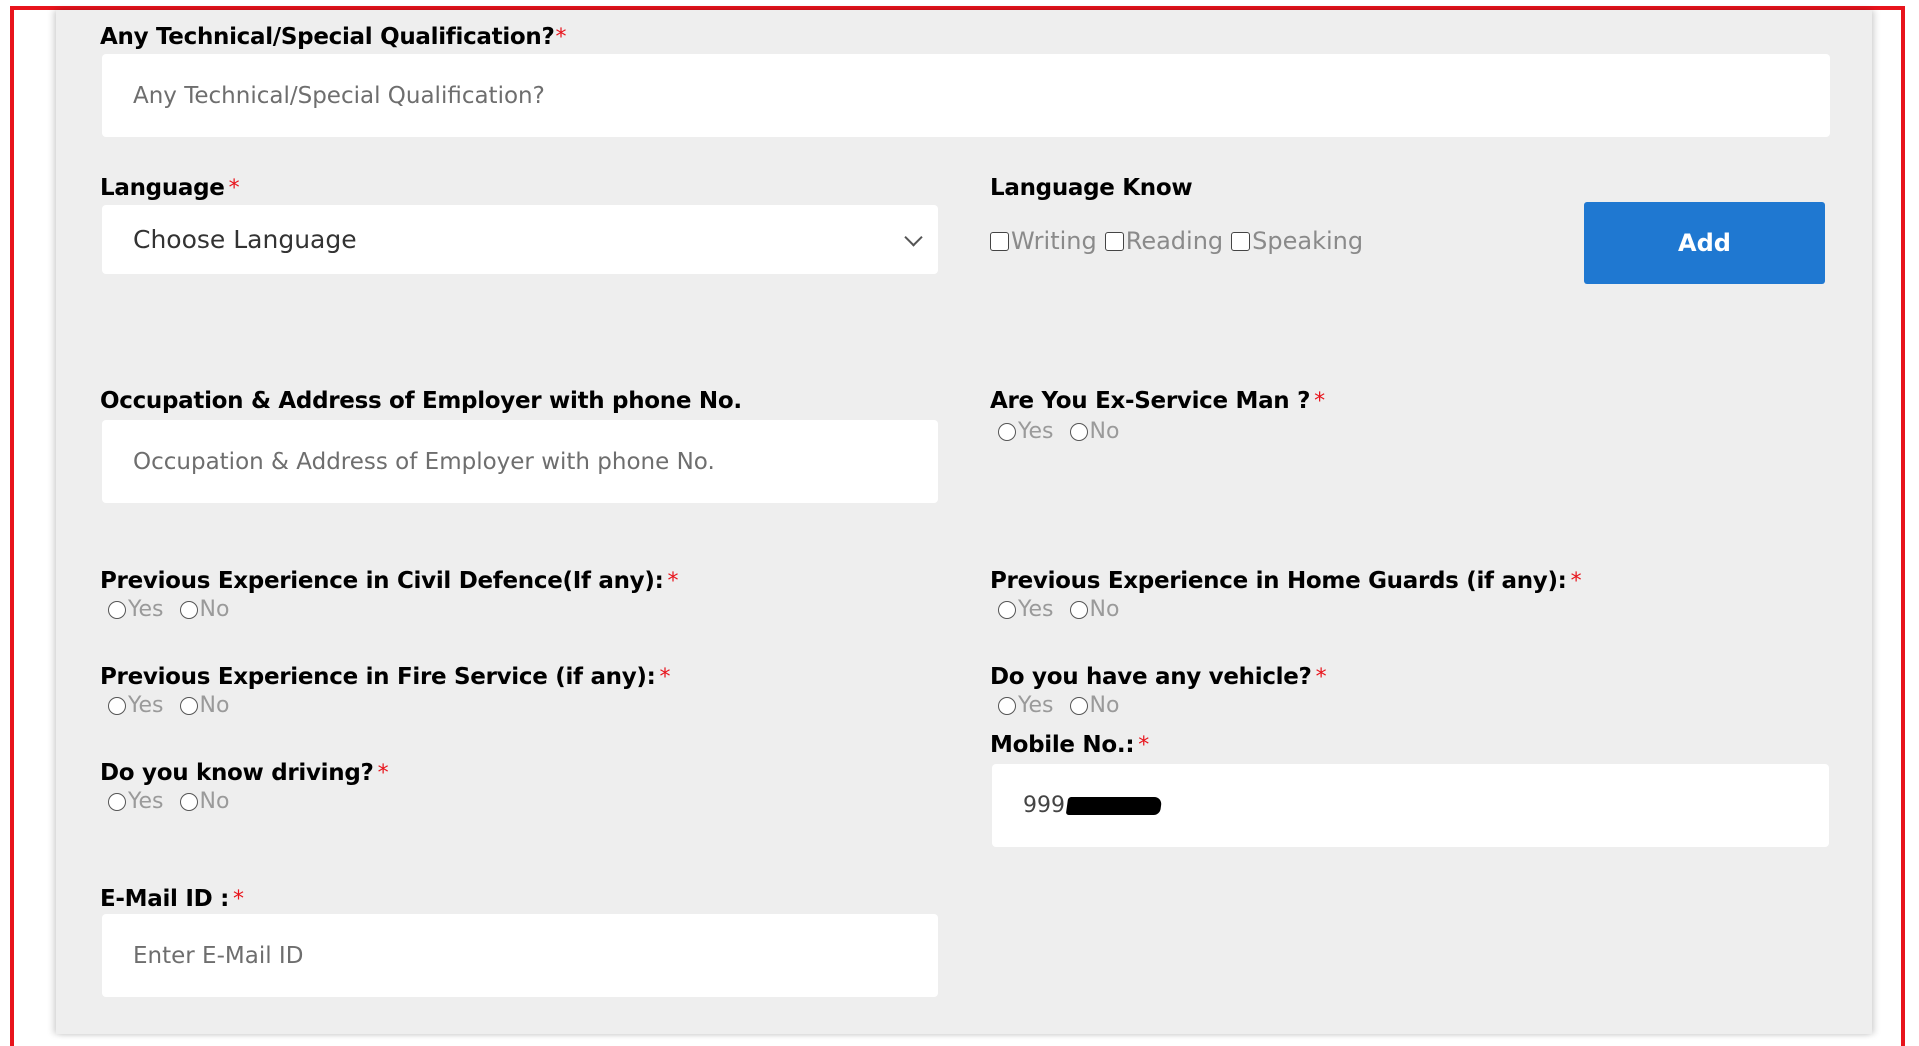 The image size is (1919, 1046). I want to click on mobile-label-text: Mobile No.:, so click(1062, 745).